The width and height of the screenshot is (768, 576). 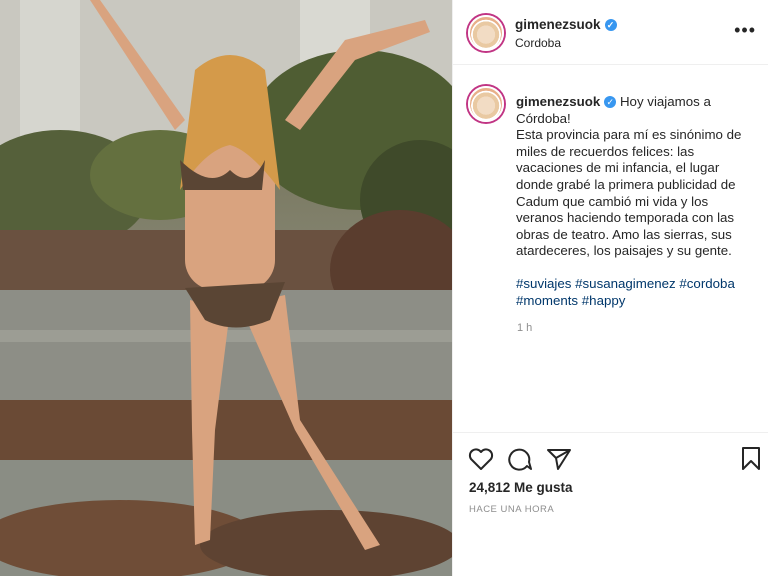 I want to click on caption-timestamp: 1 h, so click(x=524, y=328).